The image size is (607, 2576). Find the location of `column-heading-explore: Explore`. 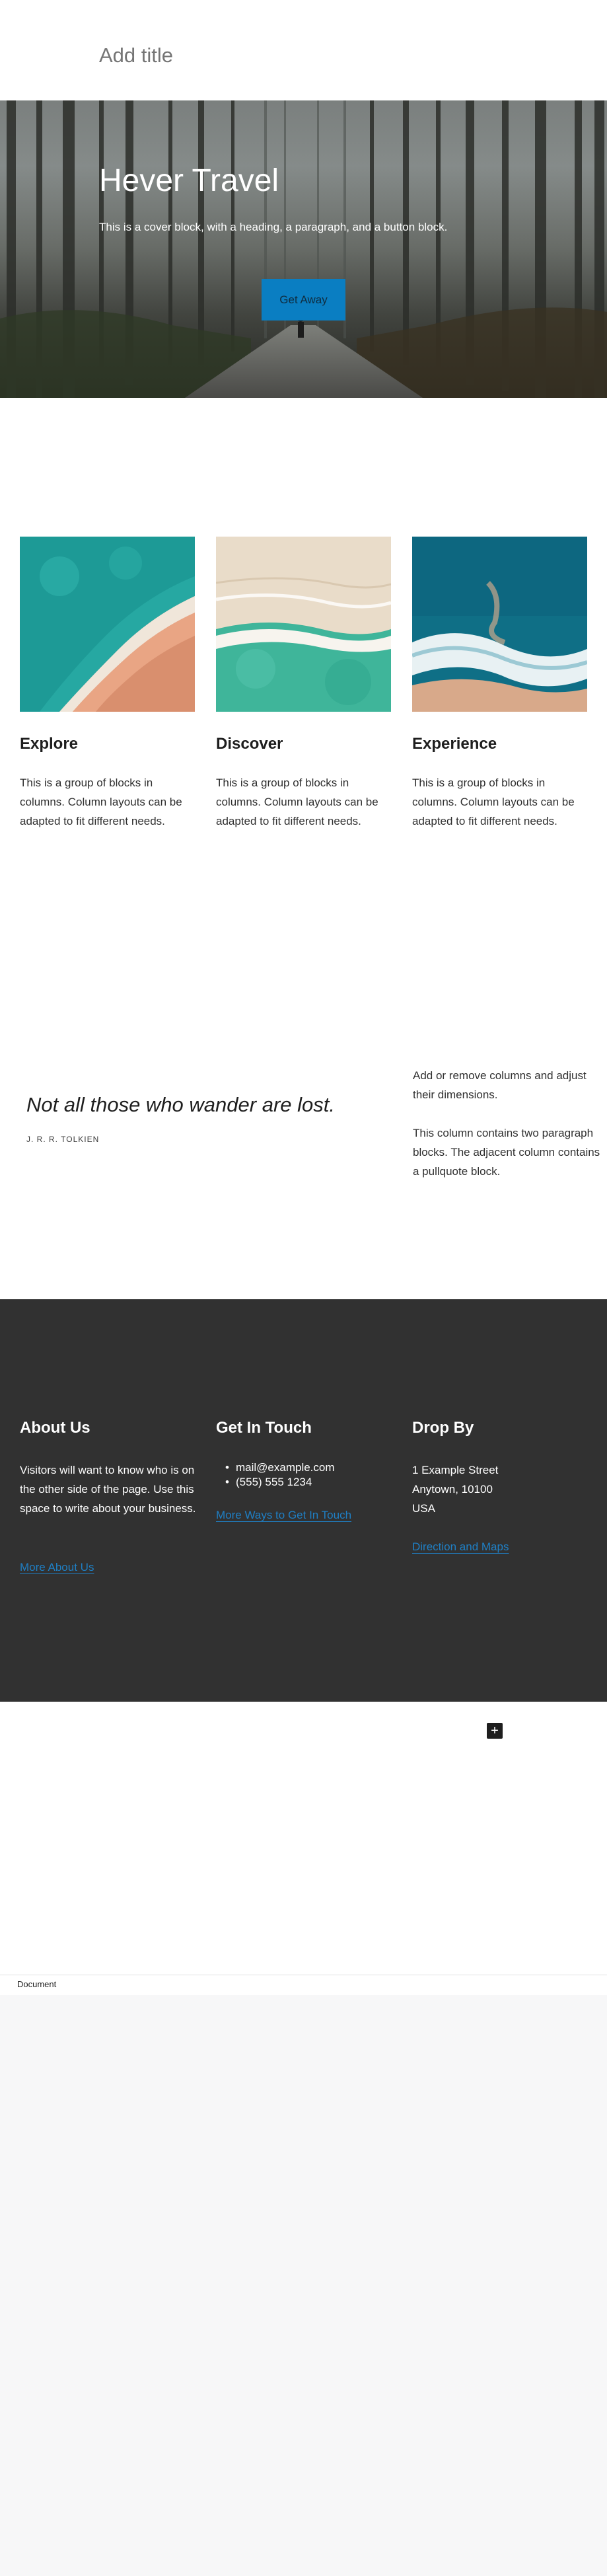

column-heading-explore: Explore is located at coordinates (49, 744).